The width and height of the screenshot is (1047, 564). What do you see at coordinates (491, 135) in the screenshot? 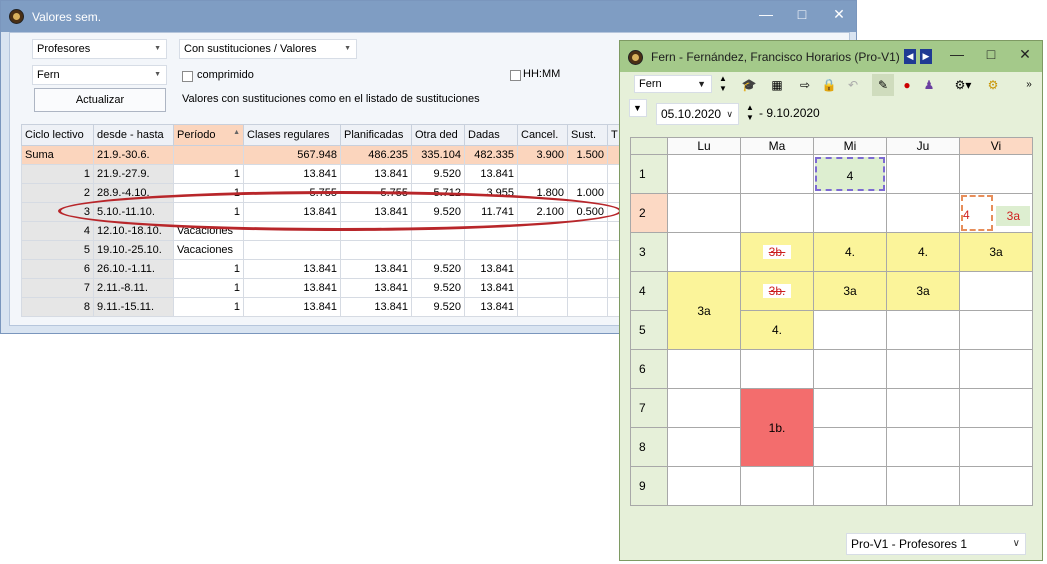
I see `col-dadas: Dadas` at bounding box center [491, 135].